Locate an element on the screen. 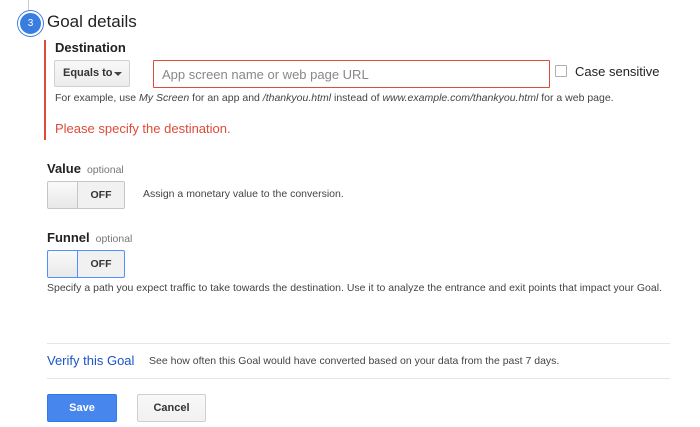 The image size is (700, 427). example-app-screen: My Screen is located at coordinates (164, 98).